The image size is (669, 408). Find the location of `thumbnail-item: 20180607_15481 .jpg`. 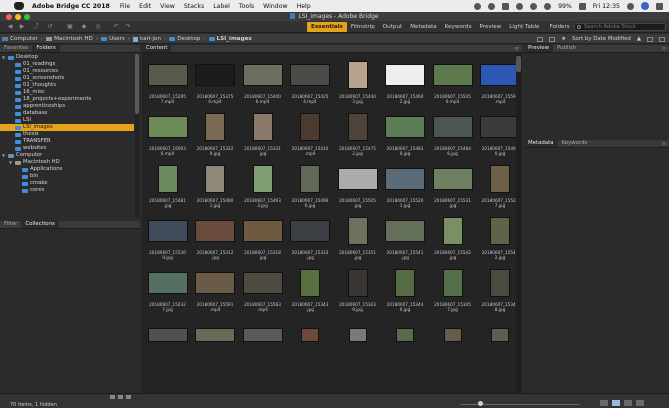

thumbnail-item: 20180607_15481 .jpg is located at coordinates (167, 187).